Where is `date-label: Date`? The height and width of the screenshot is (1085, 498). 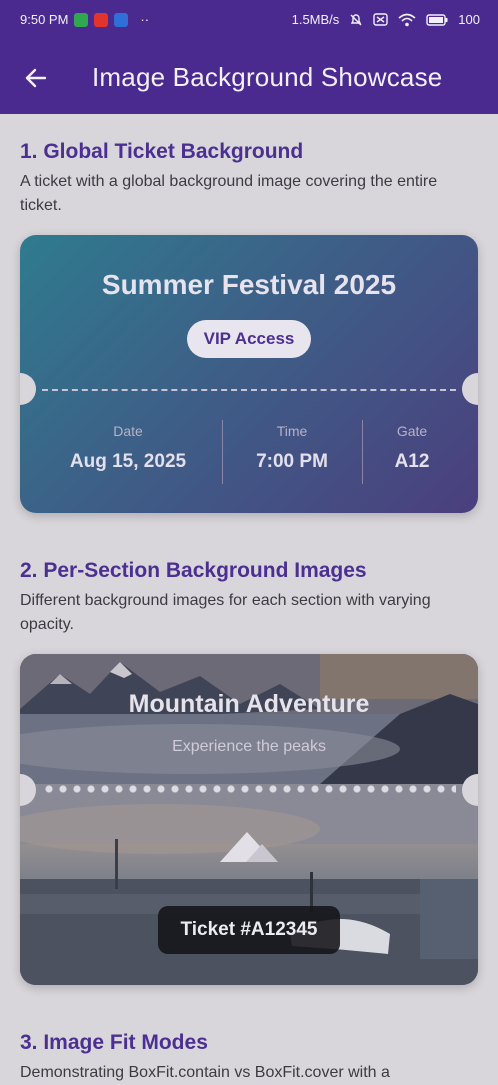
date-label: Date is located at coordinates (128, 431).